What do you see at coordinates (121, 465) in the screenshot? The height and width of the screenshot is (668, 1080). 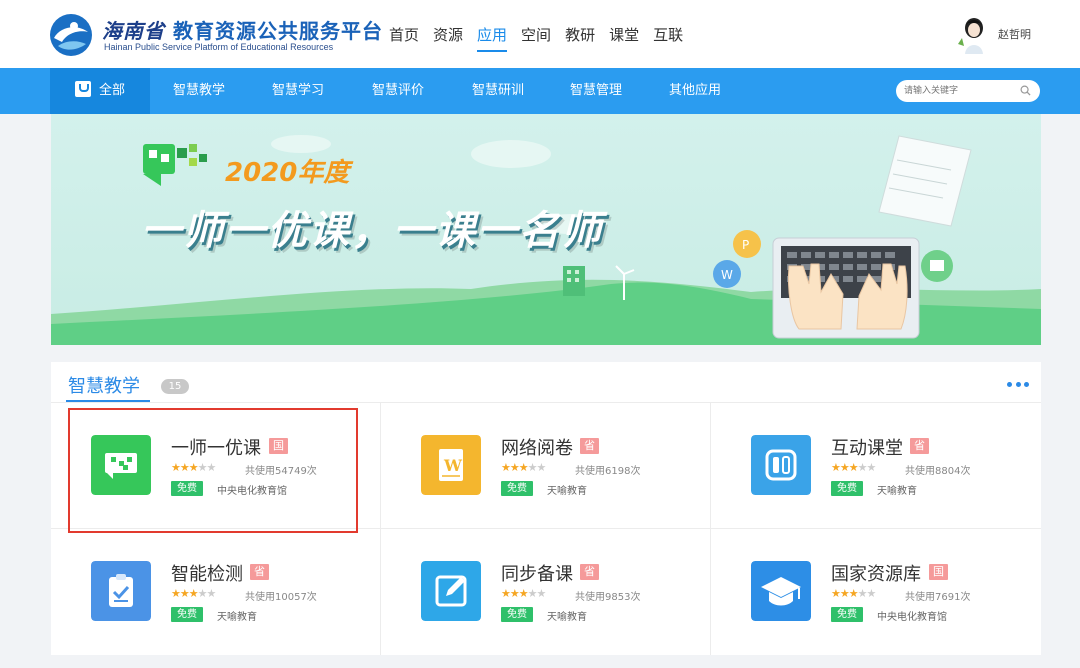 I see `chat-flag-icon` at bounding box center [121, 465].